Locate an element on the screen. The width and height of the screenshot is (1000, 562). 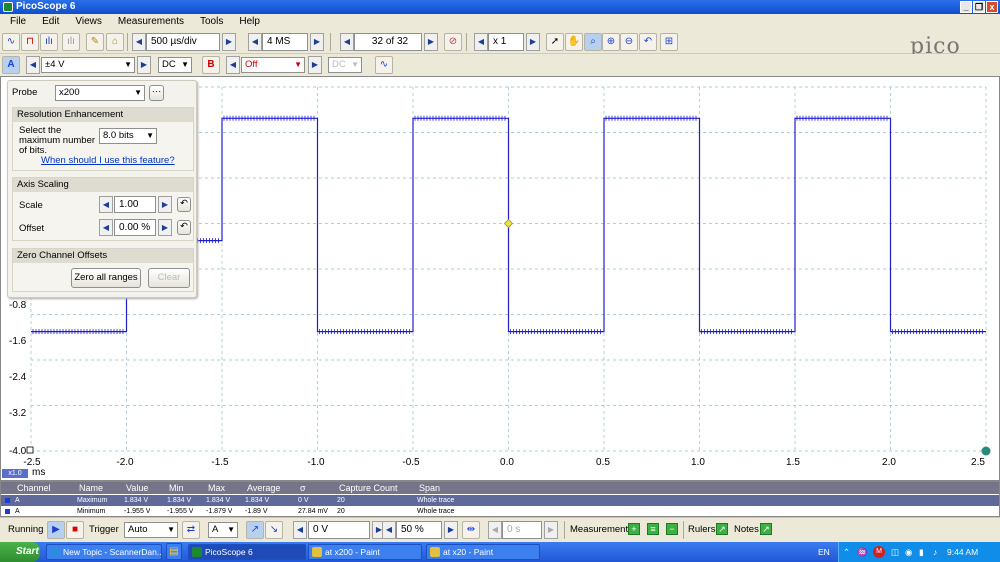
zero-all-ranges-button: Zero all ranges is located at coordinates (106, 278).